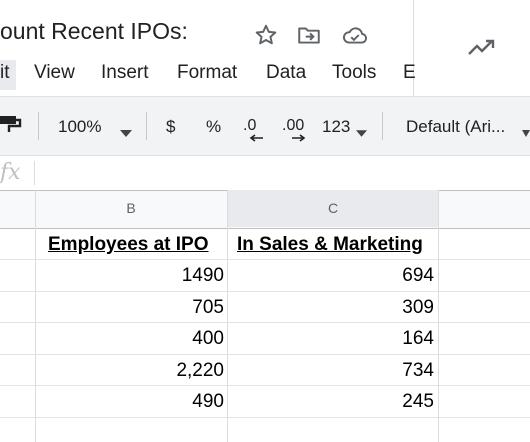  Describe the element at coordinates (482, 48) in the screenshot. I see `trending-up-icon` at that location.